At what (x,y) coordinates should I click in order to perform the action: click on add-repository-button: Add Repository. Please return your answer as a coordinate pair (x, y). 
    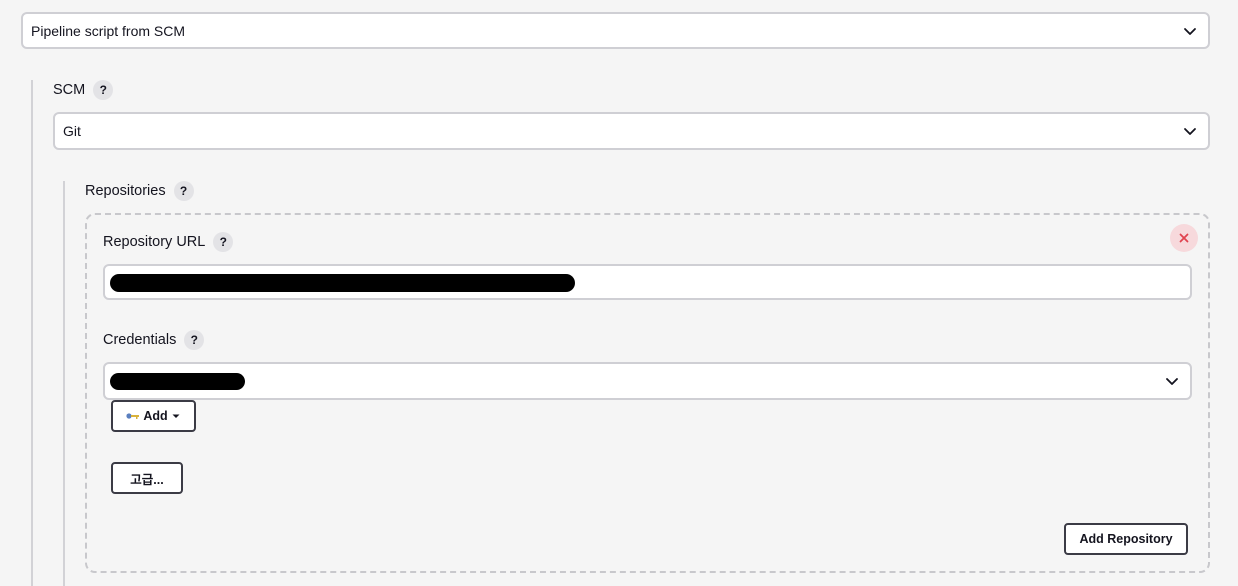
    Looking at the image, I should click on (1126, 539).